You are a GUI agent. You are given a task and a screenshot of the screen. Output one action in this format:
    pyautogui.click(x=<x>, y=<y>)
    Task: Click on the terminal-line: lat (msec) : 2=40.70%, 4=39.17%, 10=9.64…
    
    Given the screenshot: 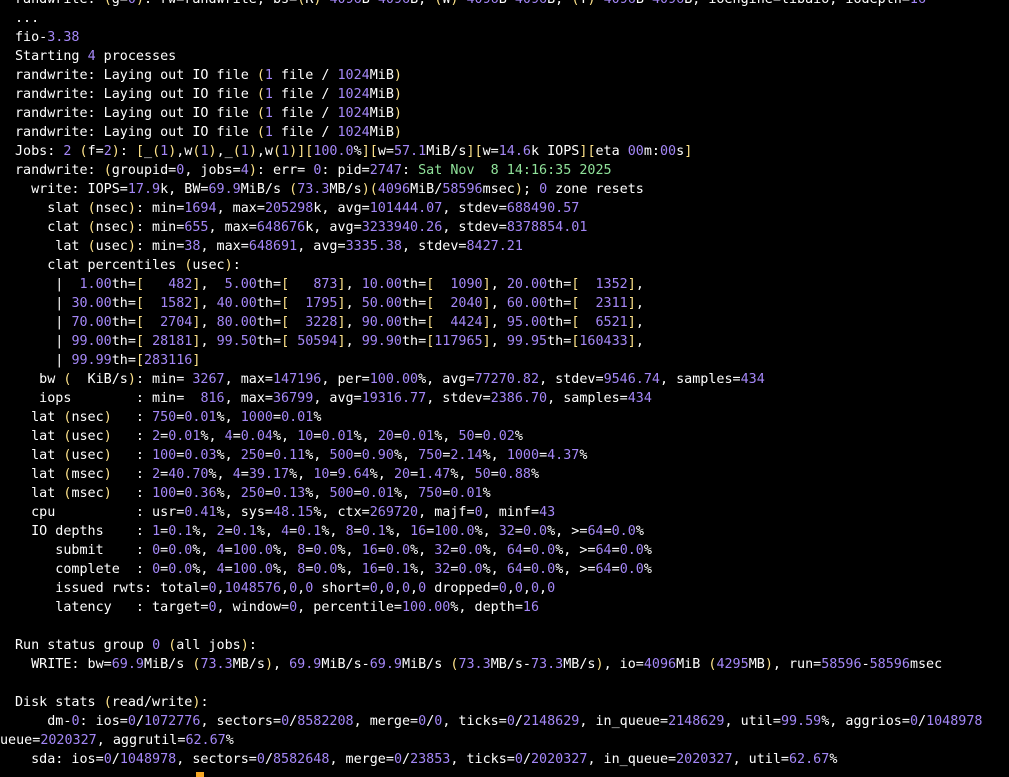 What is the action you would take?
    pyautogui.click(x=277, y=474)
    